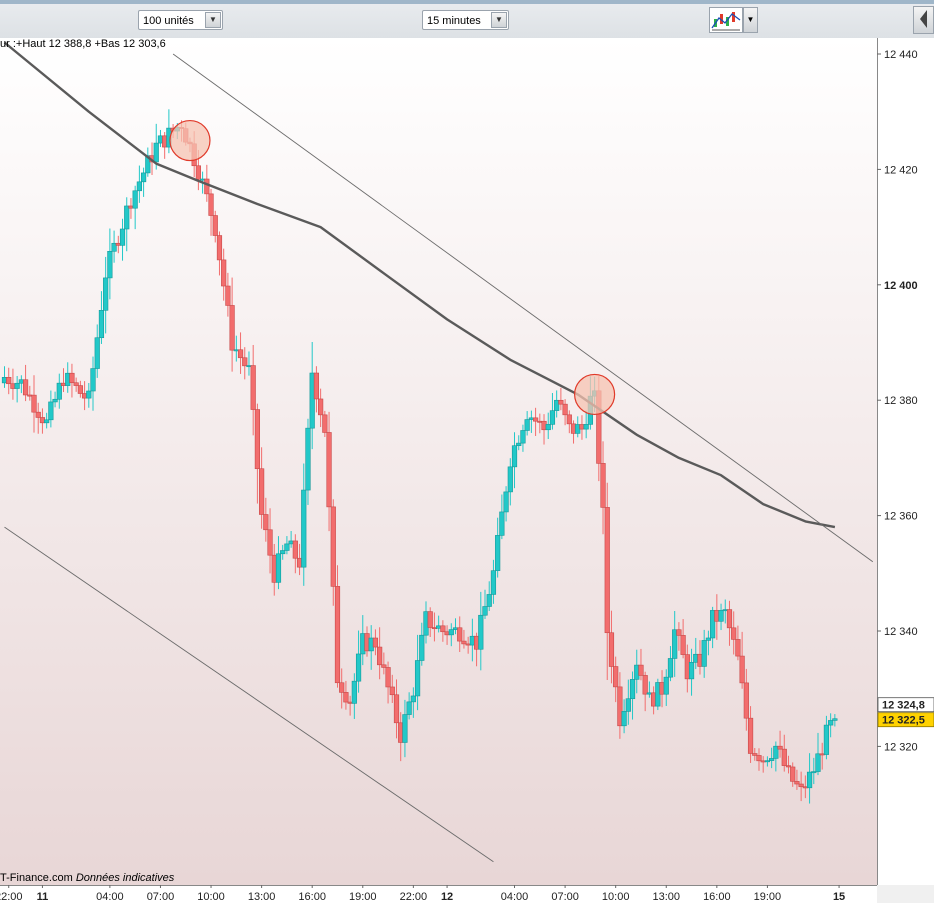 This screenshot has width=934, height=903. What do you see at coordinates (903, 706) in the screenshot?
I see `last-price-label: 12 324,8` at bounding box center [903, 706].